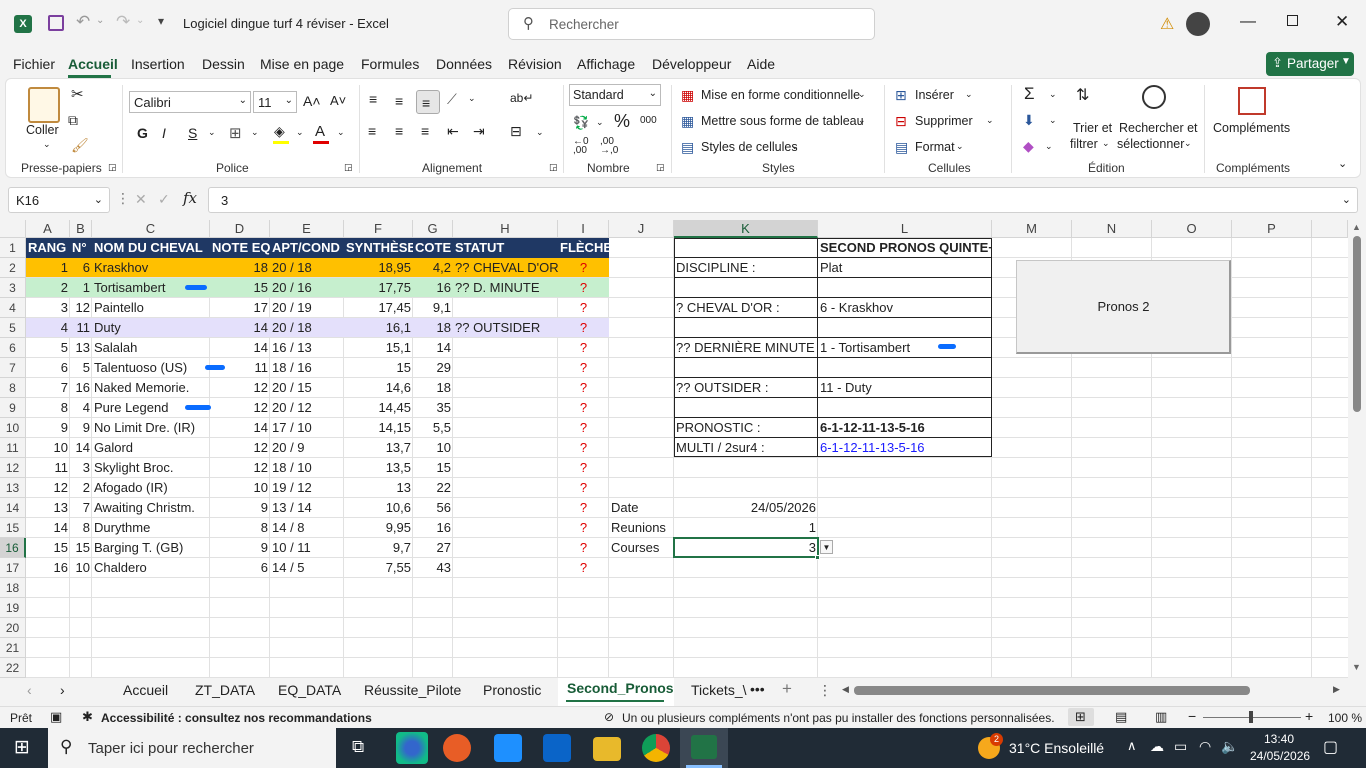 The width and height of the screenshot is (1366, 768). What do you see at coordinates (151, 568) in the screenshot?
I see `horse-name-cell: Chaldero` at bounding box center [151, 568].